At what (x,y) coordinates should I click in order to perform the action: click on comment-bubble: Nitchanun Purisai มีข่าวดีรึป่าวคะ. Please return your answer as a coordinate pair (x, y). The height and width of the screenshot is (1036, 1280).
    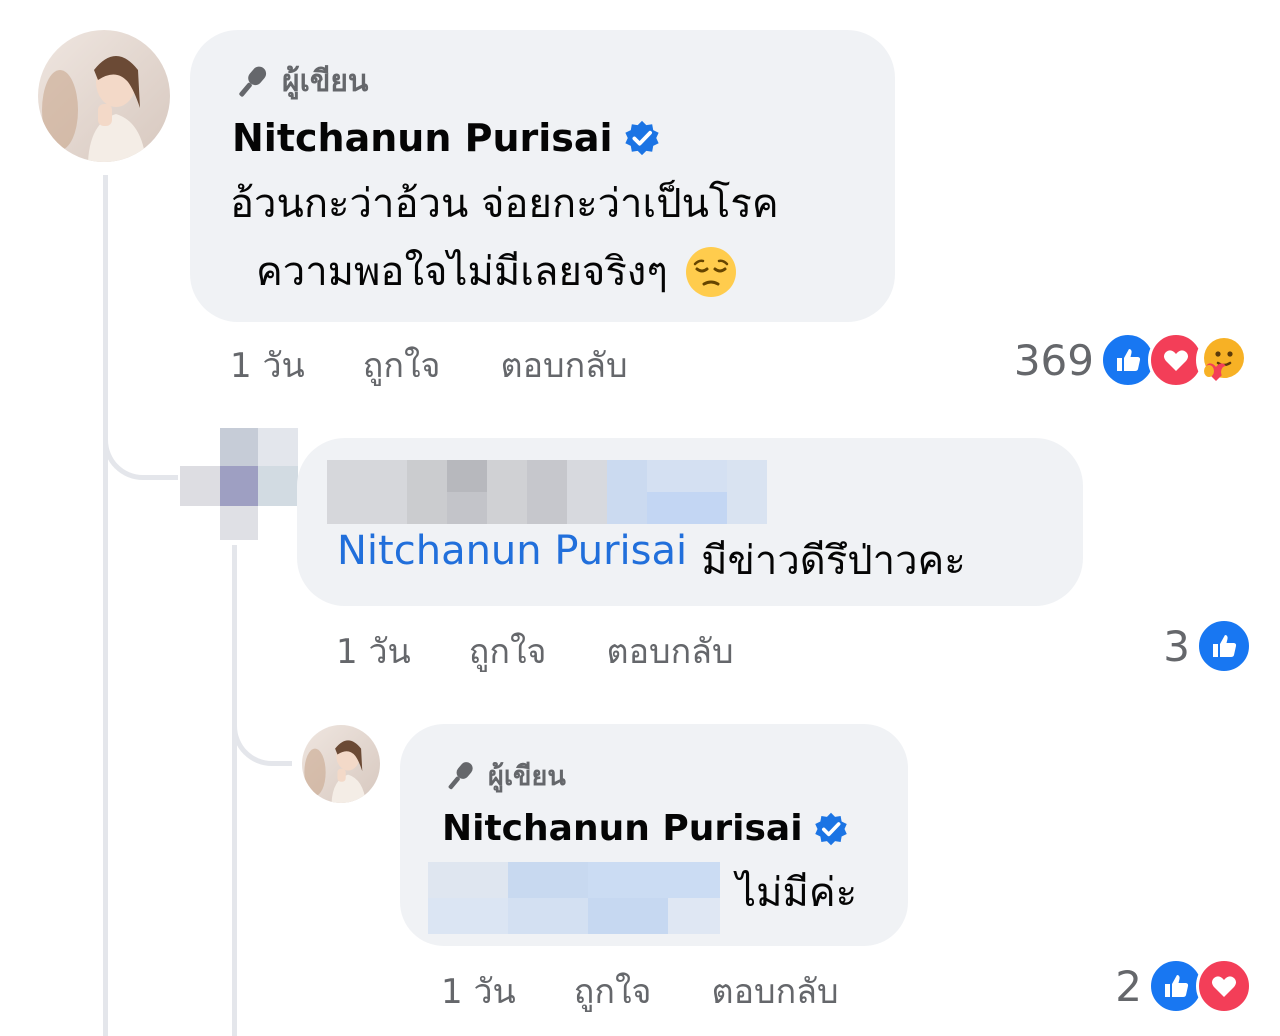
    Looking at the image, I should click on (690, 522).